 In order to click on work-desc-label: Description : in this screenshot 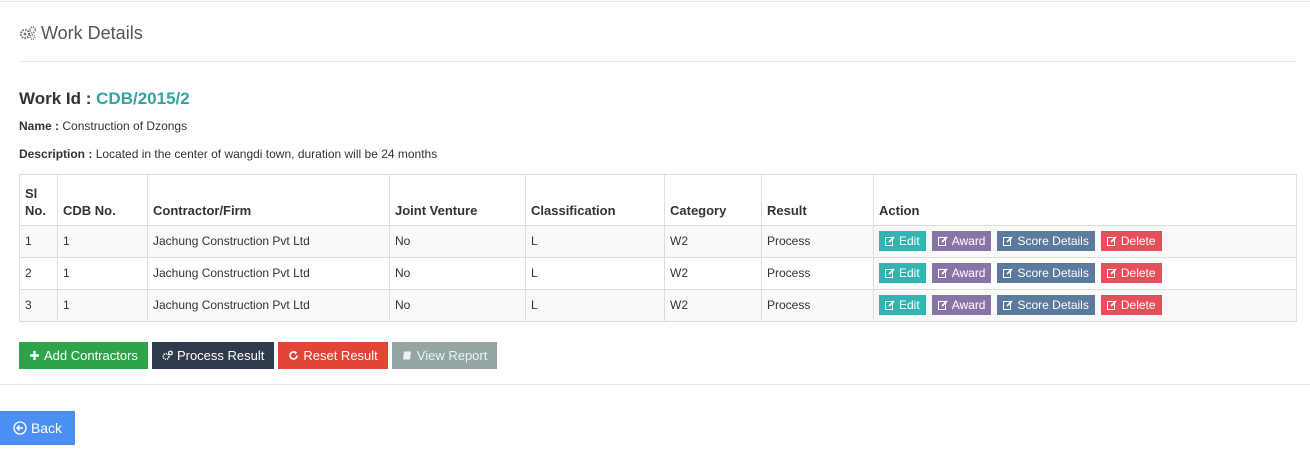, I will do `click(56, 154)`.